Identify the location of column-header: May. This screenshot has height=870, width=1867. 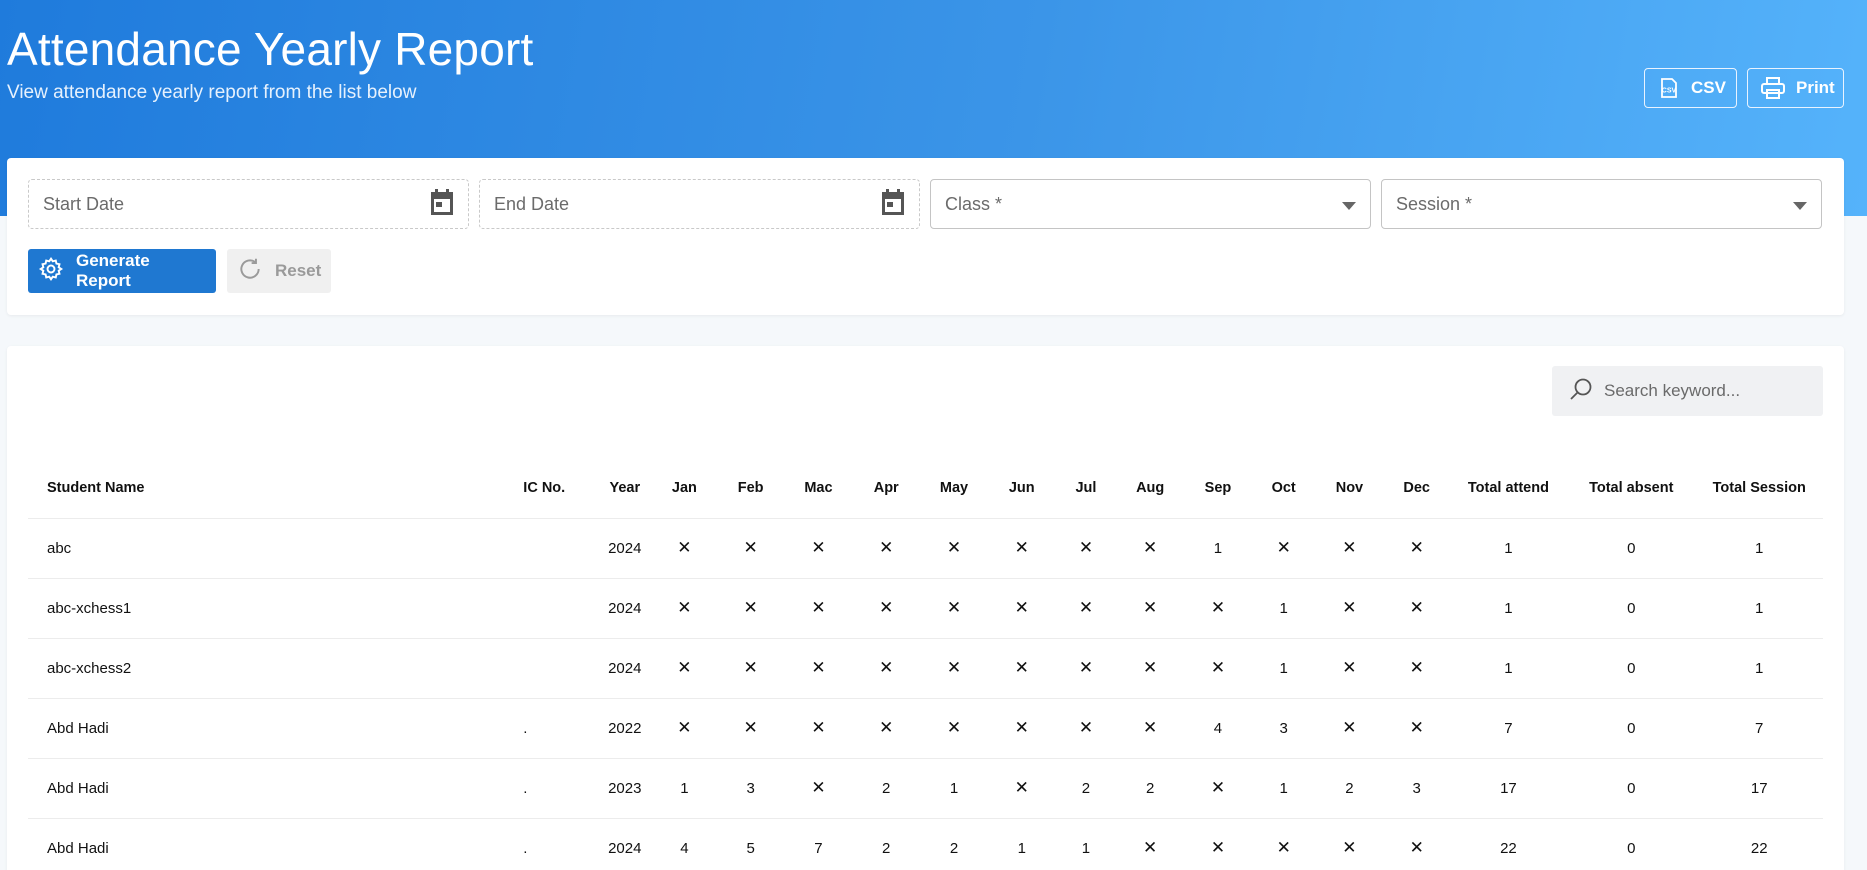
(954, 488).